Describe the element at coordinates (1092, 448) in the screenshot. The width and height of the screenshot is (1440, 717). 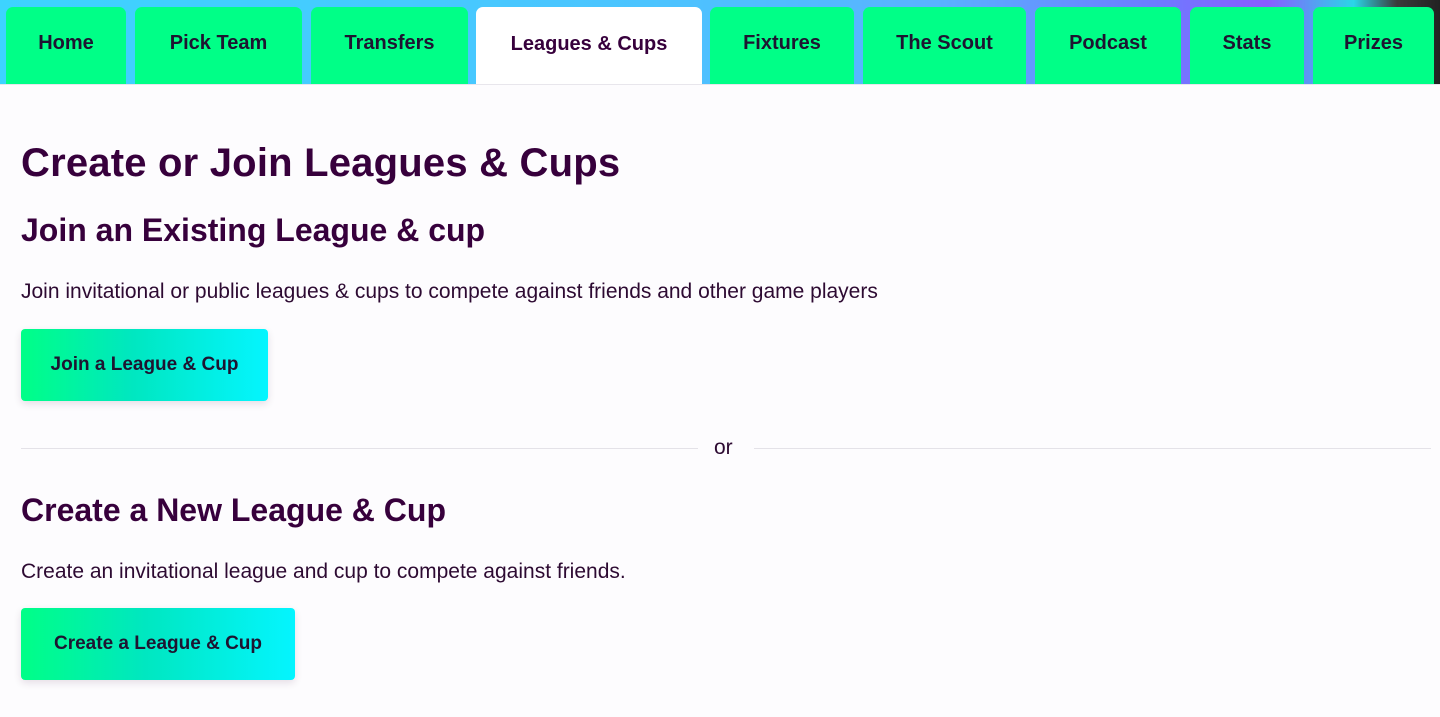
I see `divider-line-right` at that location.